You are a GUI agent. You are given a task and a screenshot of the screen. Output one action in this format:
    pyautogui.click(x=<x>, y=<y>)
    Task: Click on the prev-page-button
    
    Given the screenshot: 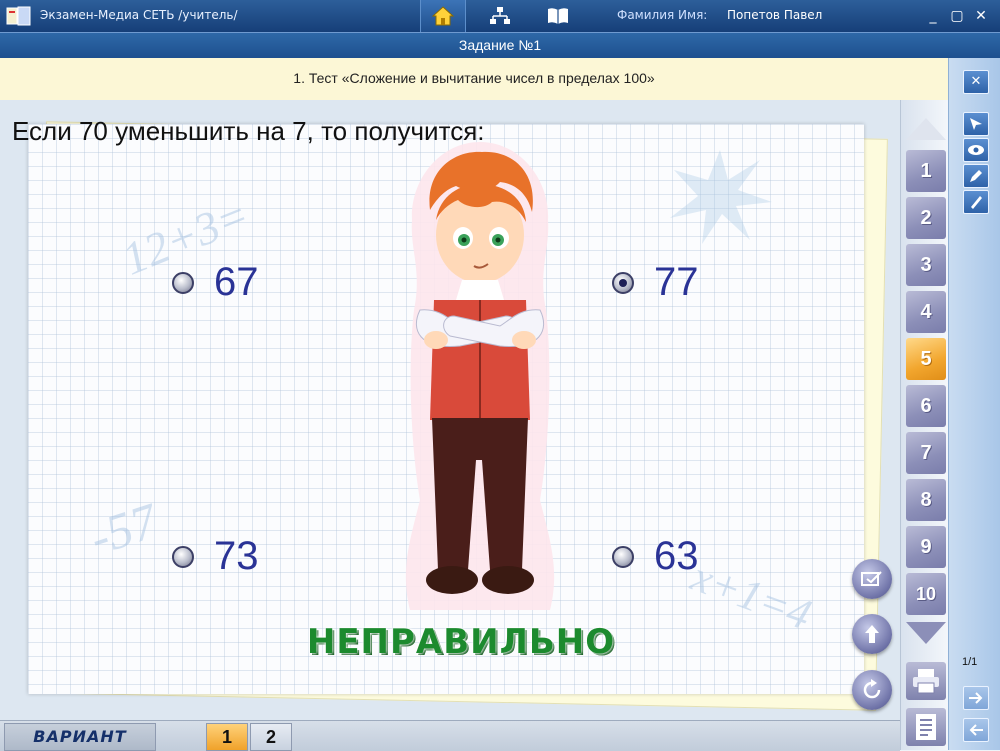 What is the action you would take?
    pyautogui.click(x=976, y=730)
    